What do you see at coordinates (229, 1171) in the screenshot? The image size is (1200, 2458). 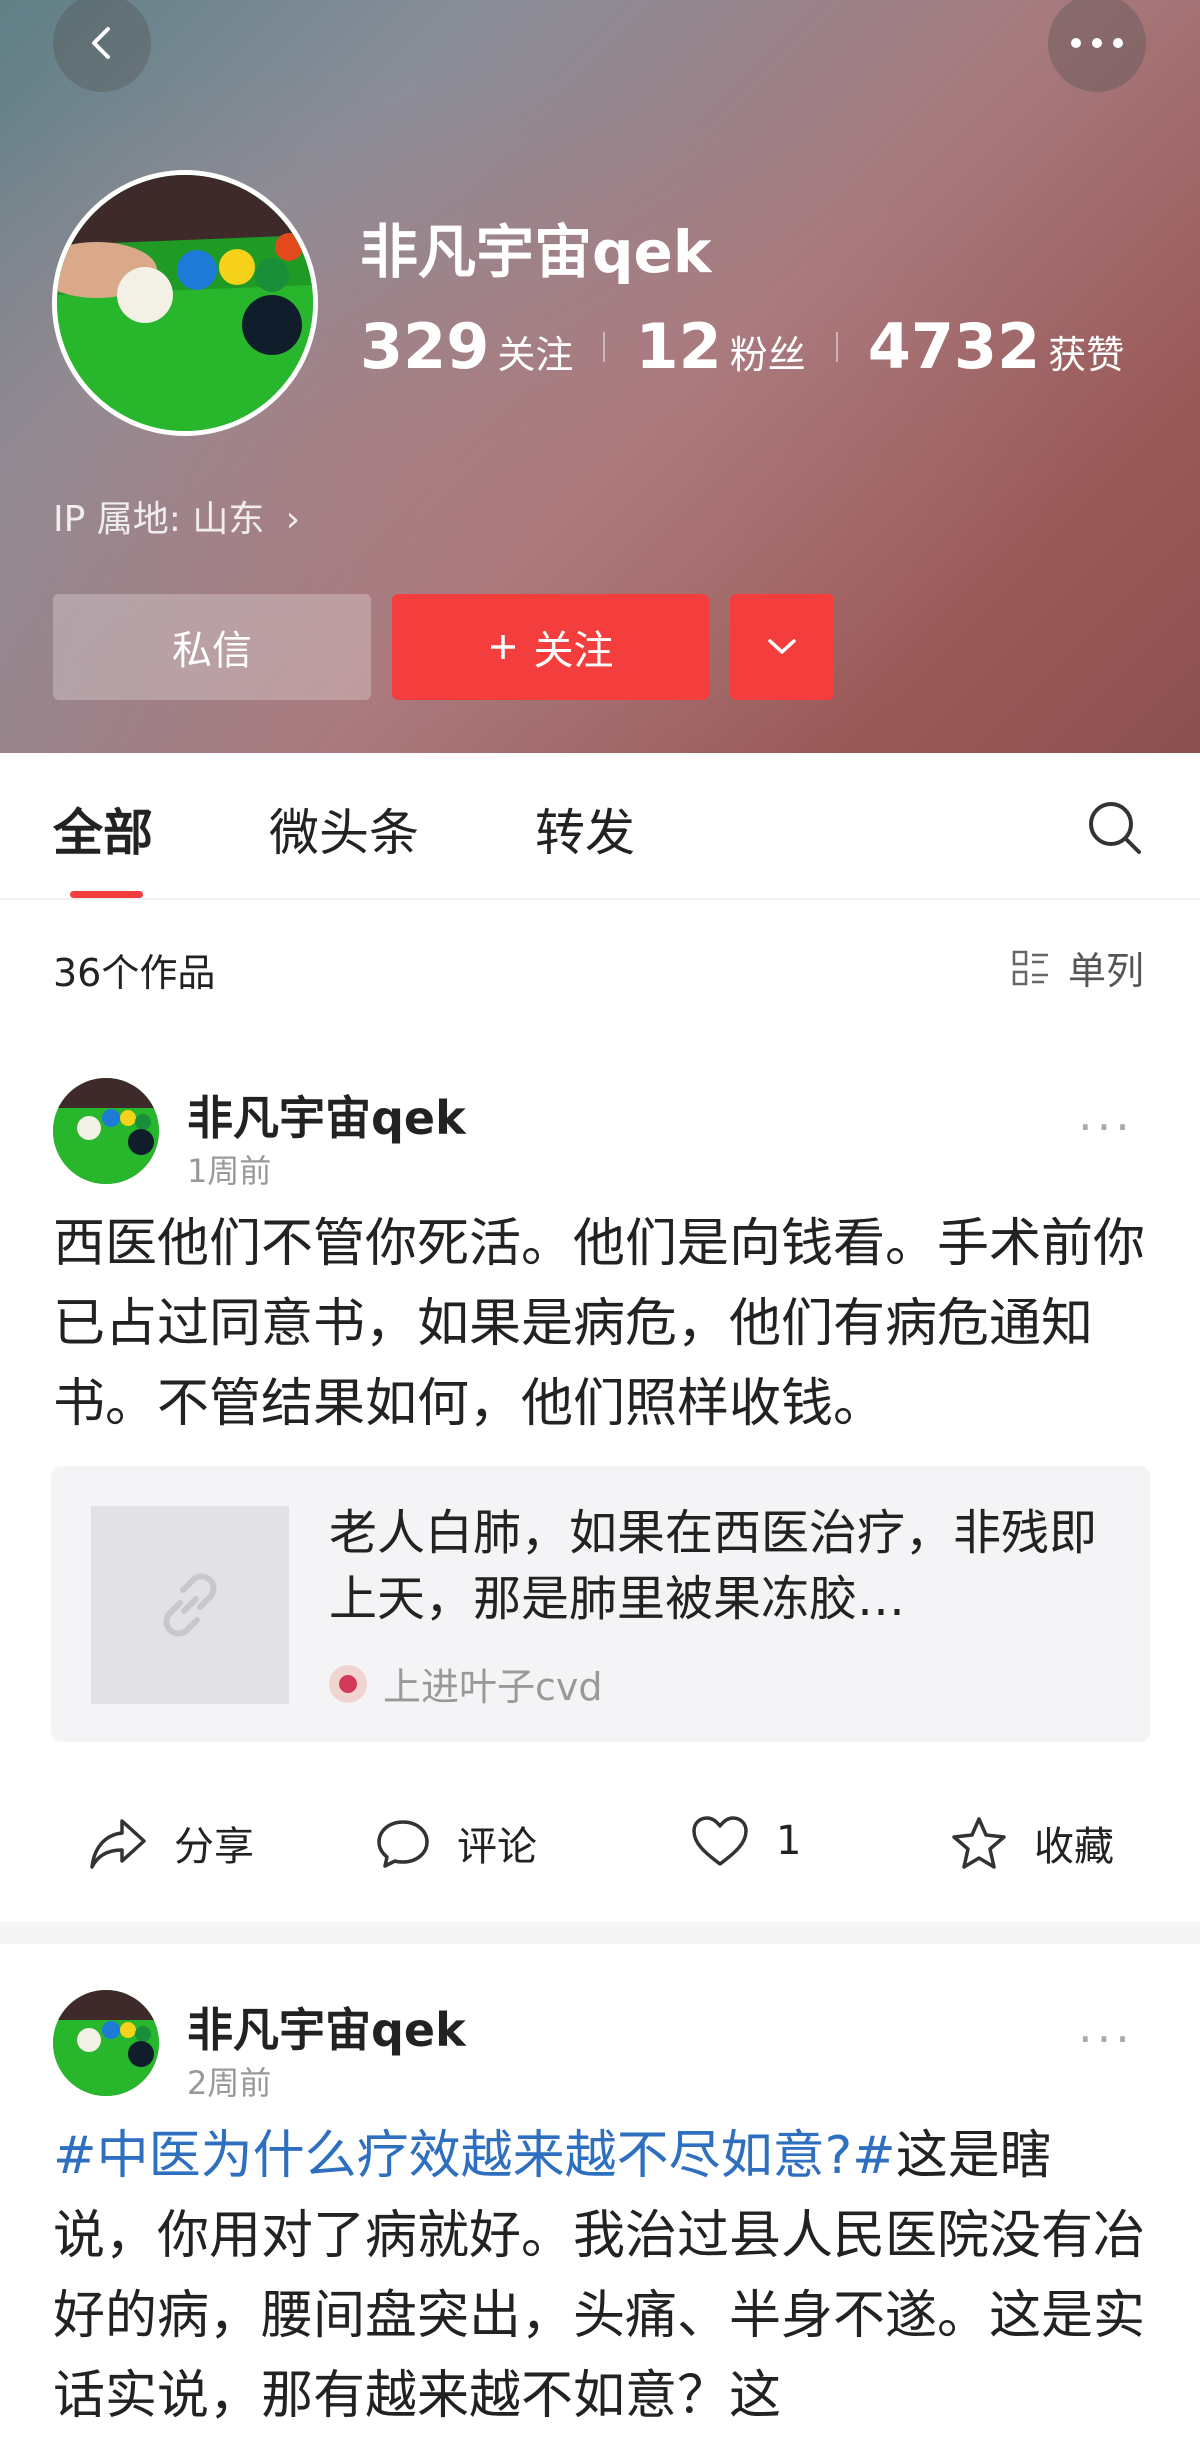 I see `post-timestamp: 1周前` at bounding box center [229, 1171].